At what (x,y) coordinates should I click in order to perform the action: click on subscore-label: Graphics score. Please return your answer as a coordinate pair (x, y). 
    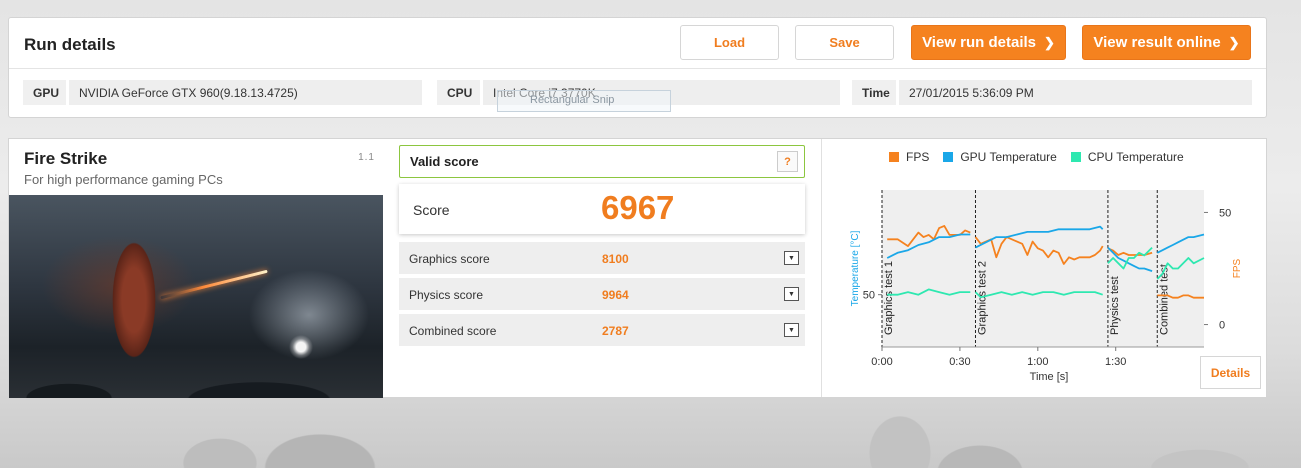
    Looking at the image, I should click on (449, 259).